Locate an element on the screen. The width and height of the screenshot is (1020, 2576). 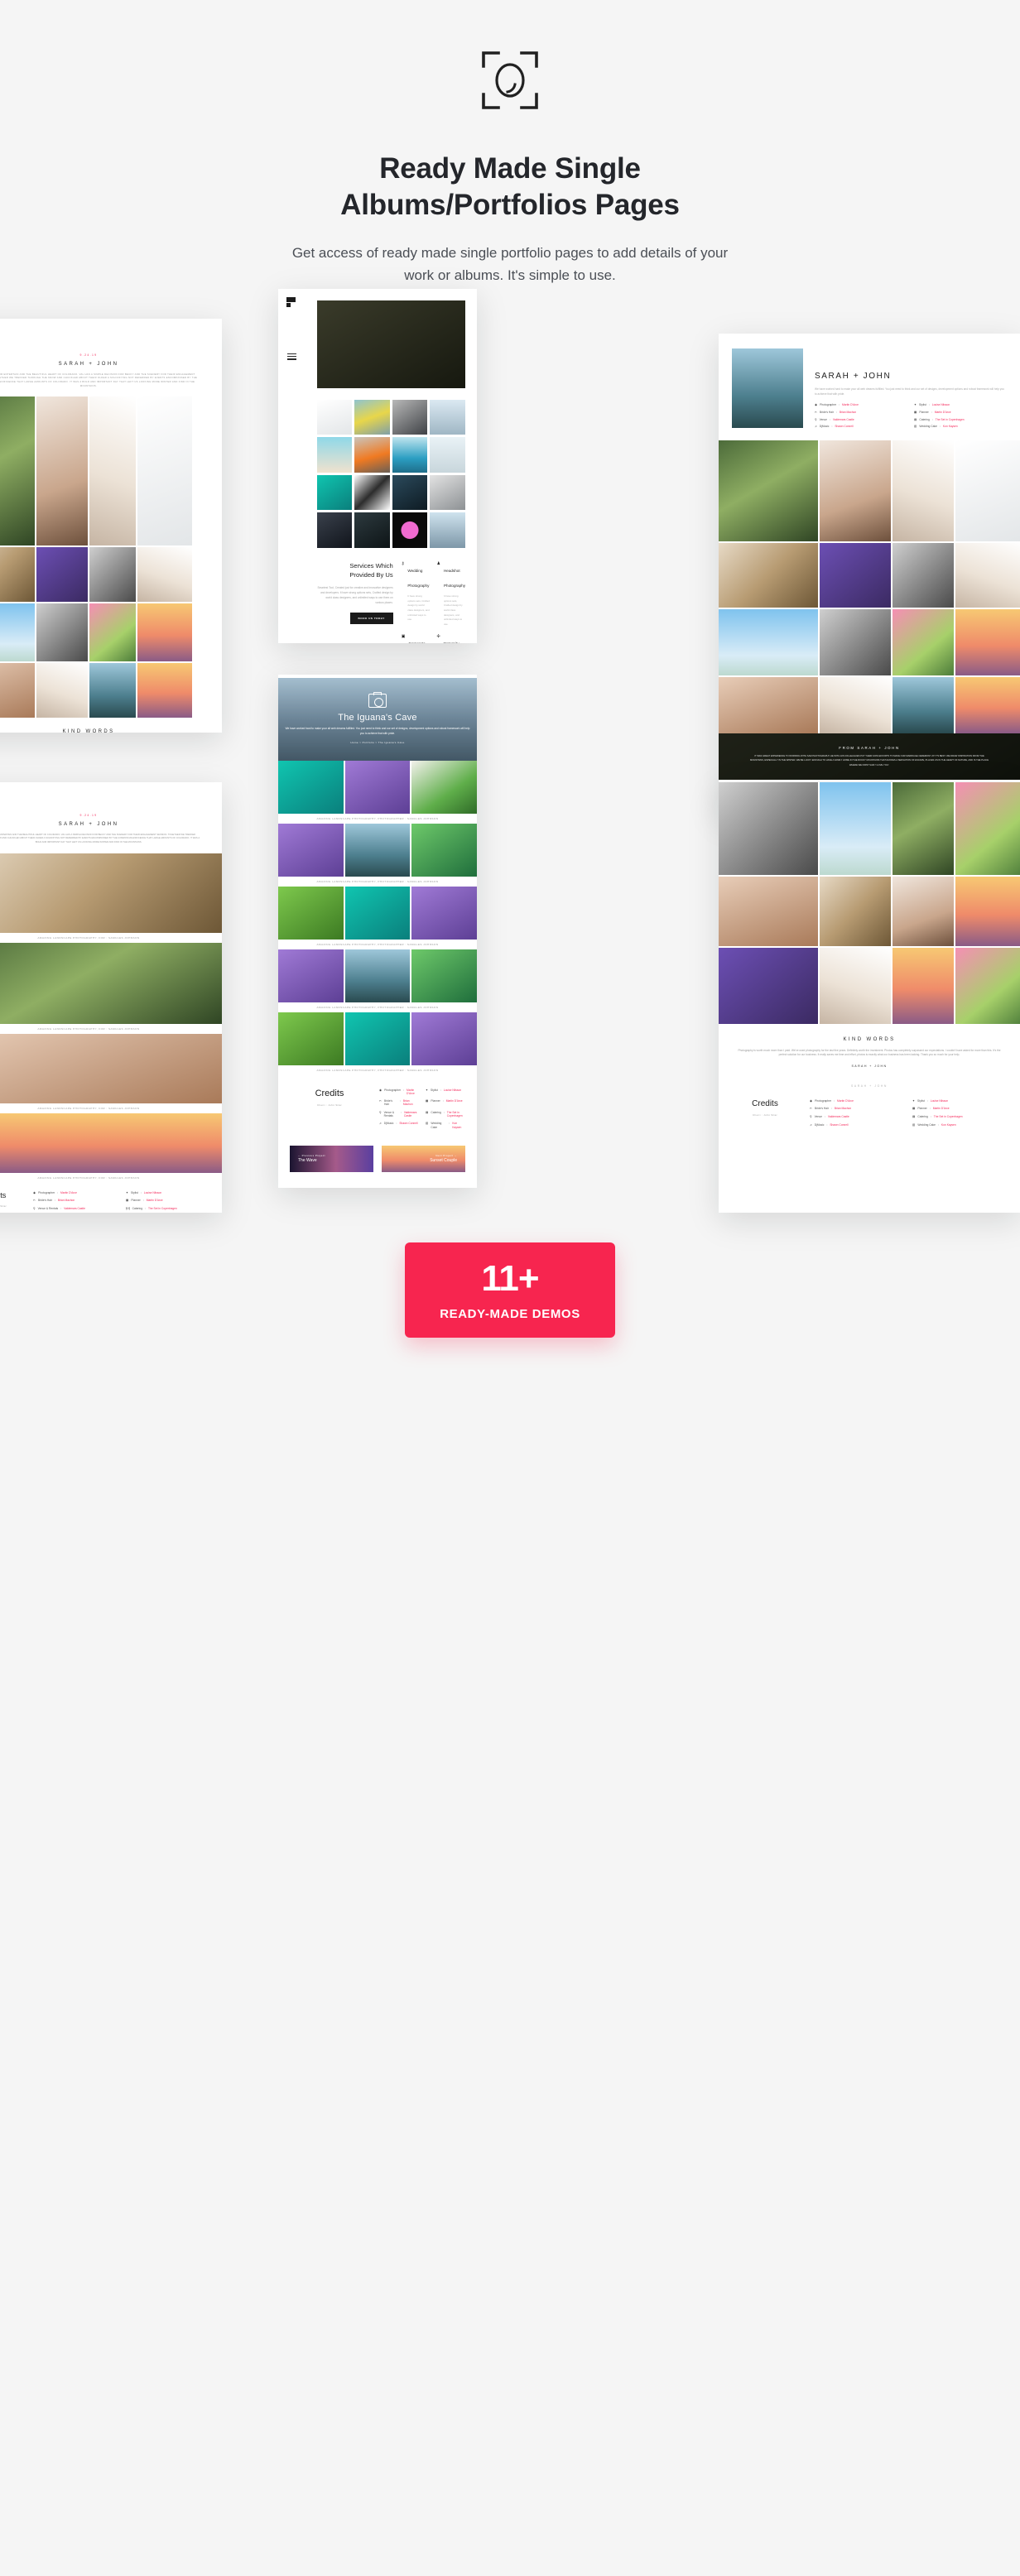
hero-portrait-photo is located at coordinates (390, 344).